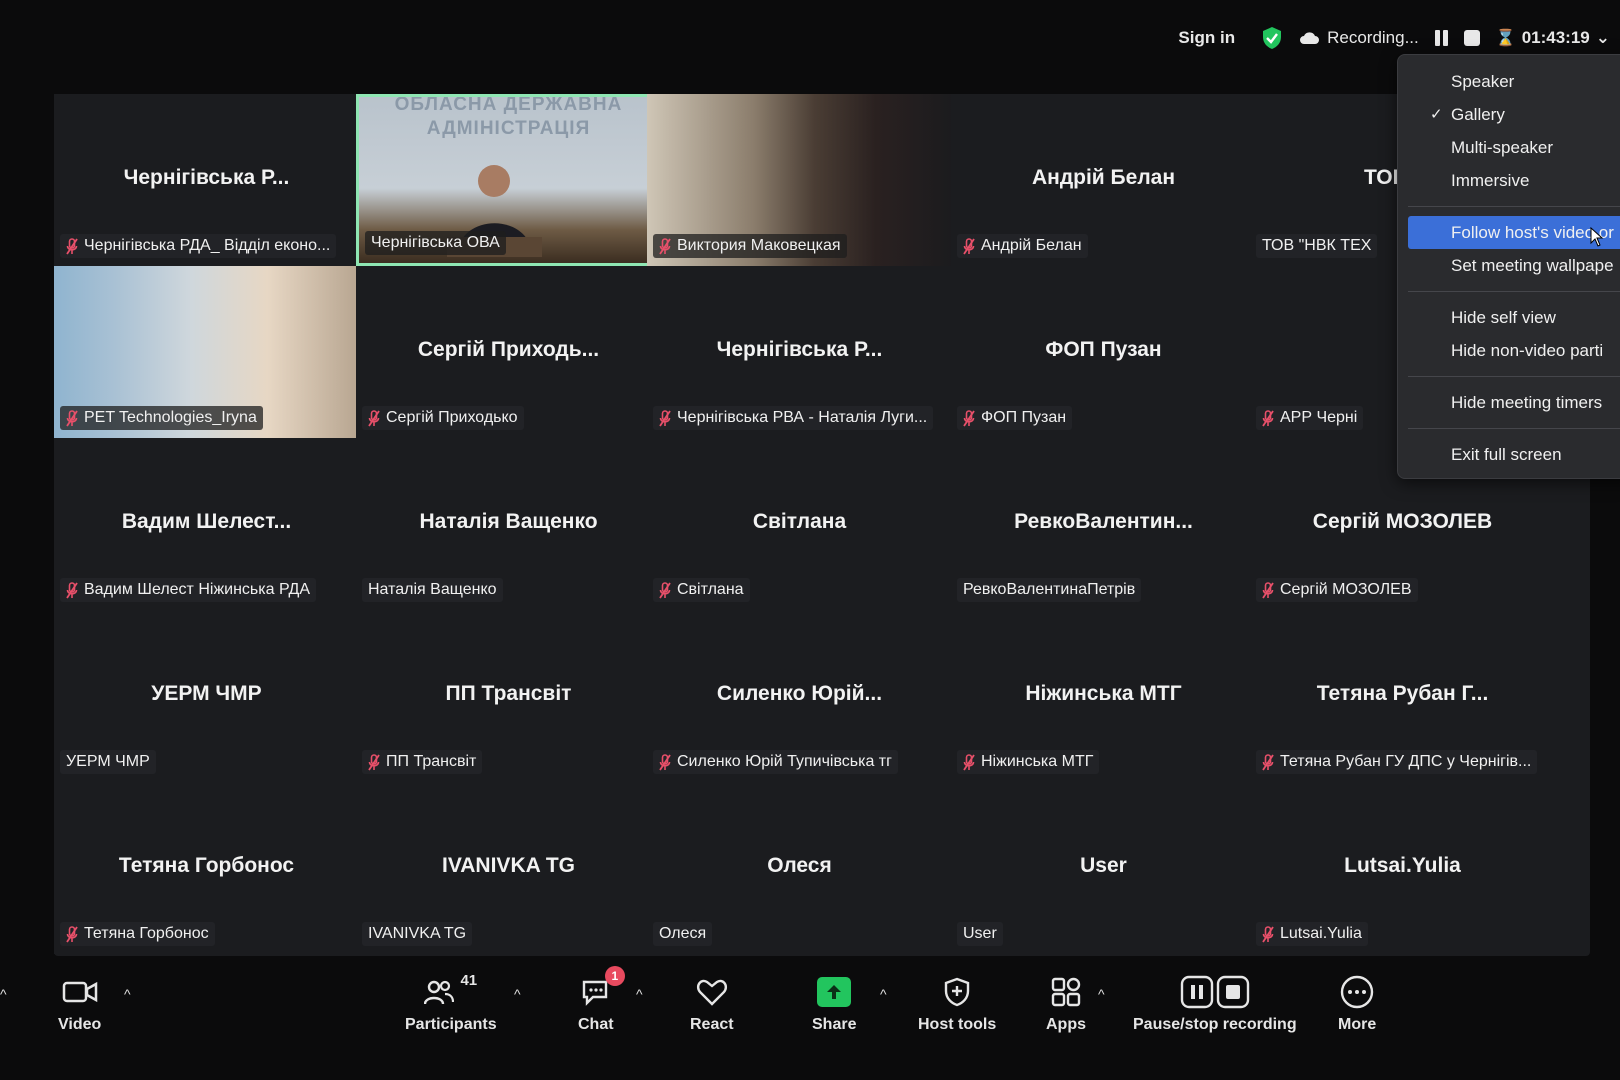 The image size is (1620, 1080). Describe the element at coordinates (957, 1003) in the screenshot. I see `host-tools-button: Host tools` at that location.